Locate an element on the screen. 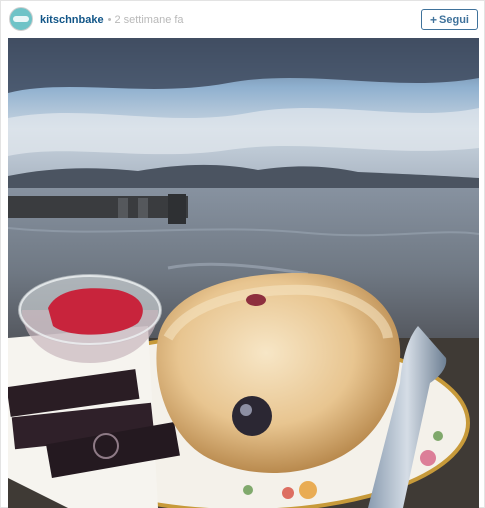 The width and height of the screenshot is (485, 508). username-link: kitschnbake is located at coordinates (72, 20).